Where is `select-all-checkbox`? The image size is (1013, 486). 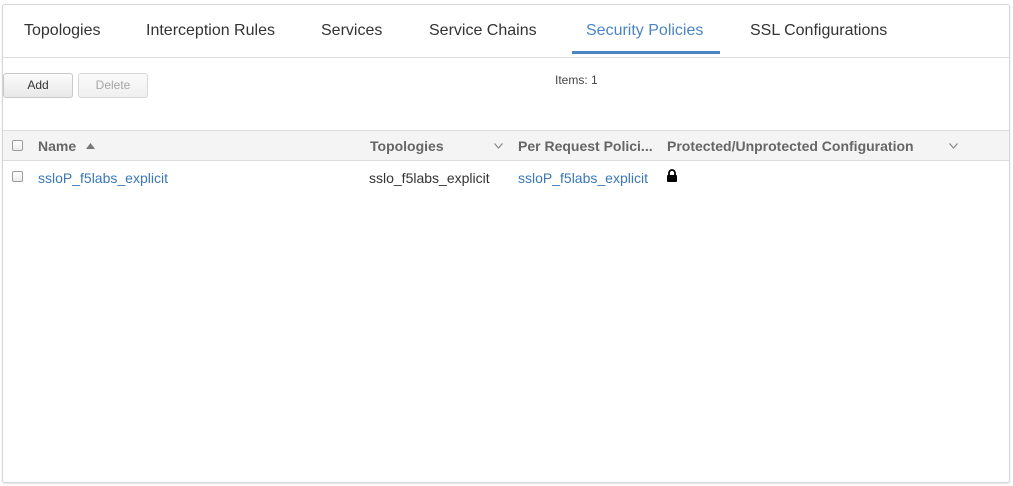
select-all-checkbox is located at coordinates (17, 145).